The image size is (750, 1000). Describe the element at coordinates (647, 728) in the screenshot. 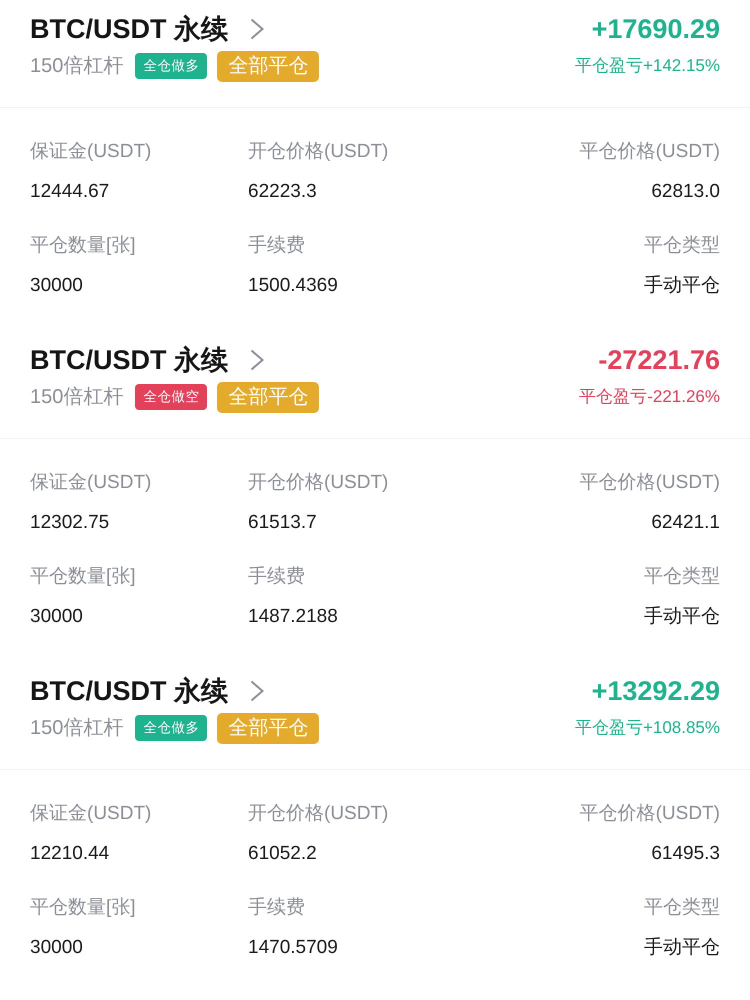

I see `pnl-ratio: 平仓盈亏+108.85%` at that location.